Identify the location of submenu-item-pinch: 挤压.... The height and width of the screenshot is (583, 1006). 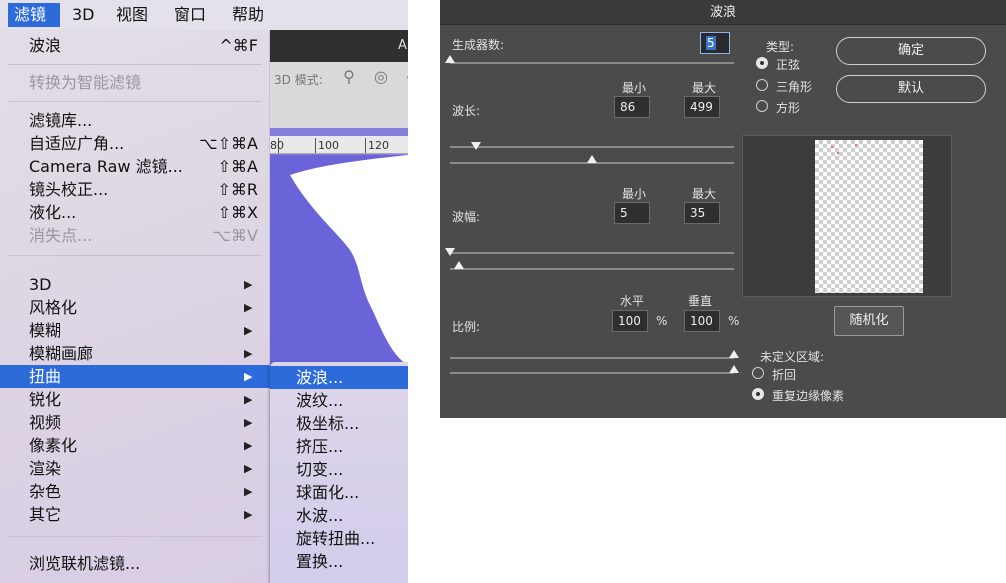
(339, 446).